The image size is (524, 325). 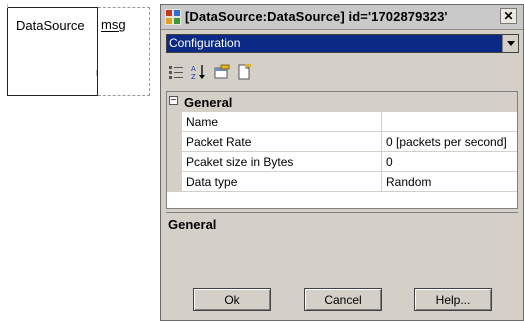 I want to click on property-name: Pcaket size in Bytes, so click(x=240, y=162).